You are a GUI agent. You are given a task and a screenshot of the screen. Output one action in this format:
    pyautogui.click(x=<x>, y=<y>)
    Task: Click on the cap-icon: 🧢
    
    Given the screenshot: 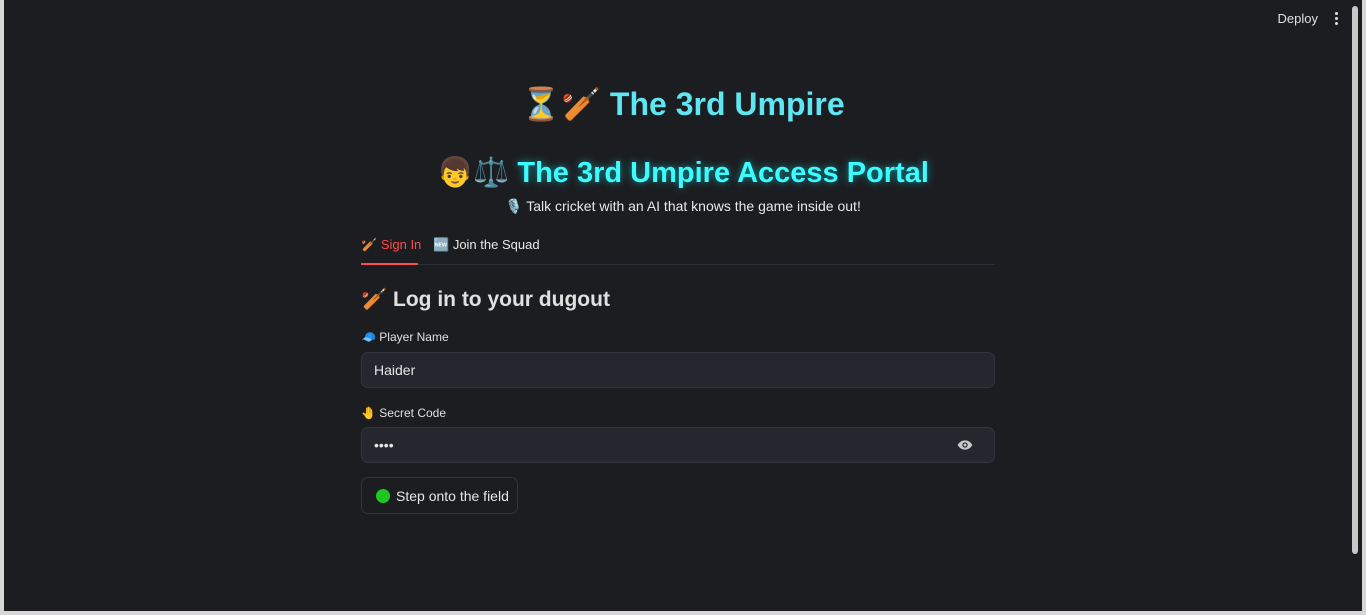 What is the action you would take?
    pyautogui.click(x=368, y=337)
    